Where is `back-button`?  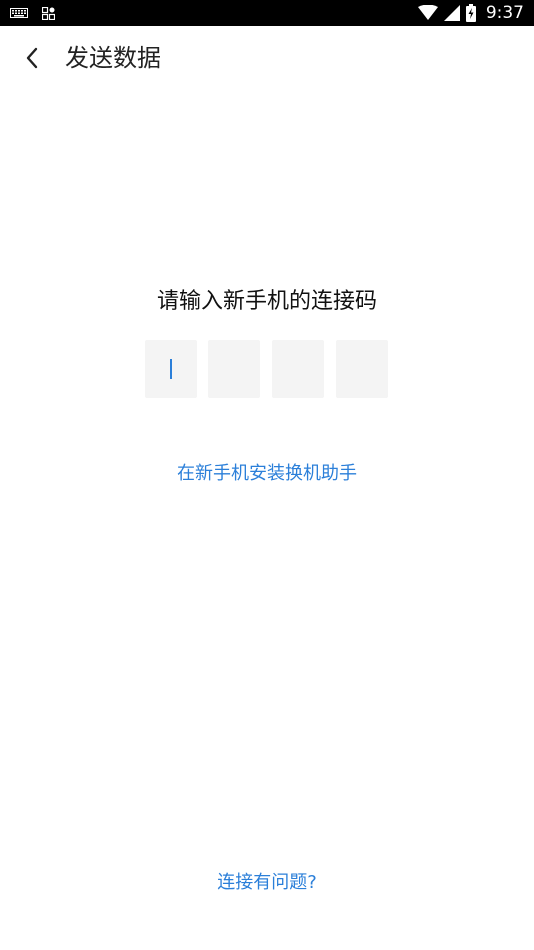 back-button is located at coordinates (32, 58).